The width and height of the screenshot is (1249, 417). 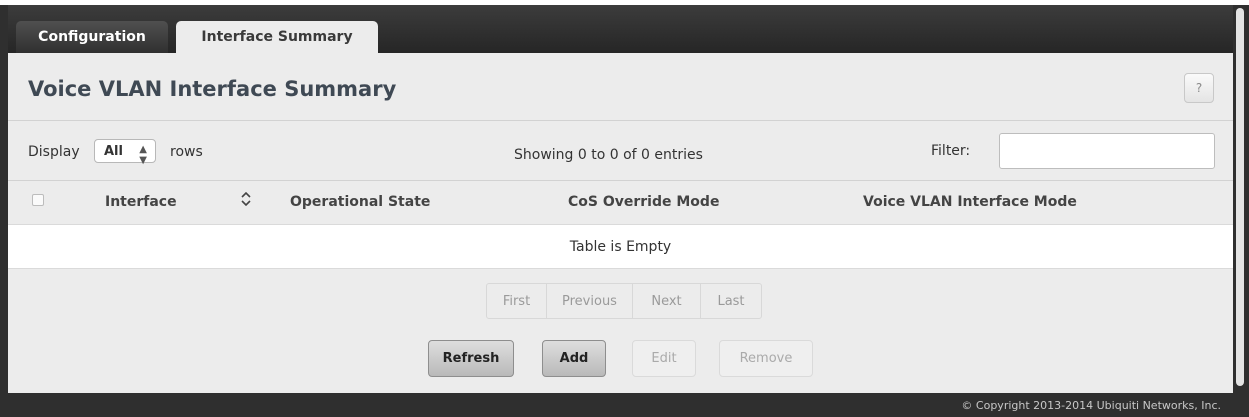 I want to click on tab-interface-summary: Interface Summary, so click(x=277, y=37).